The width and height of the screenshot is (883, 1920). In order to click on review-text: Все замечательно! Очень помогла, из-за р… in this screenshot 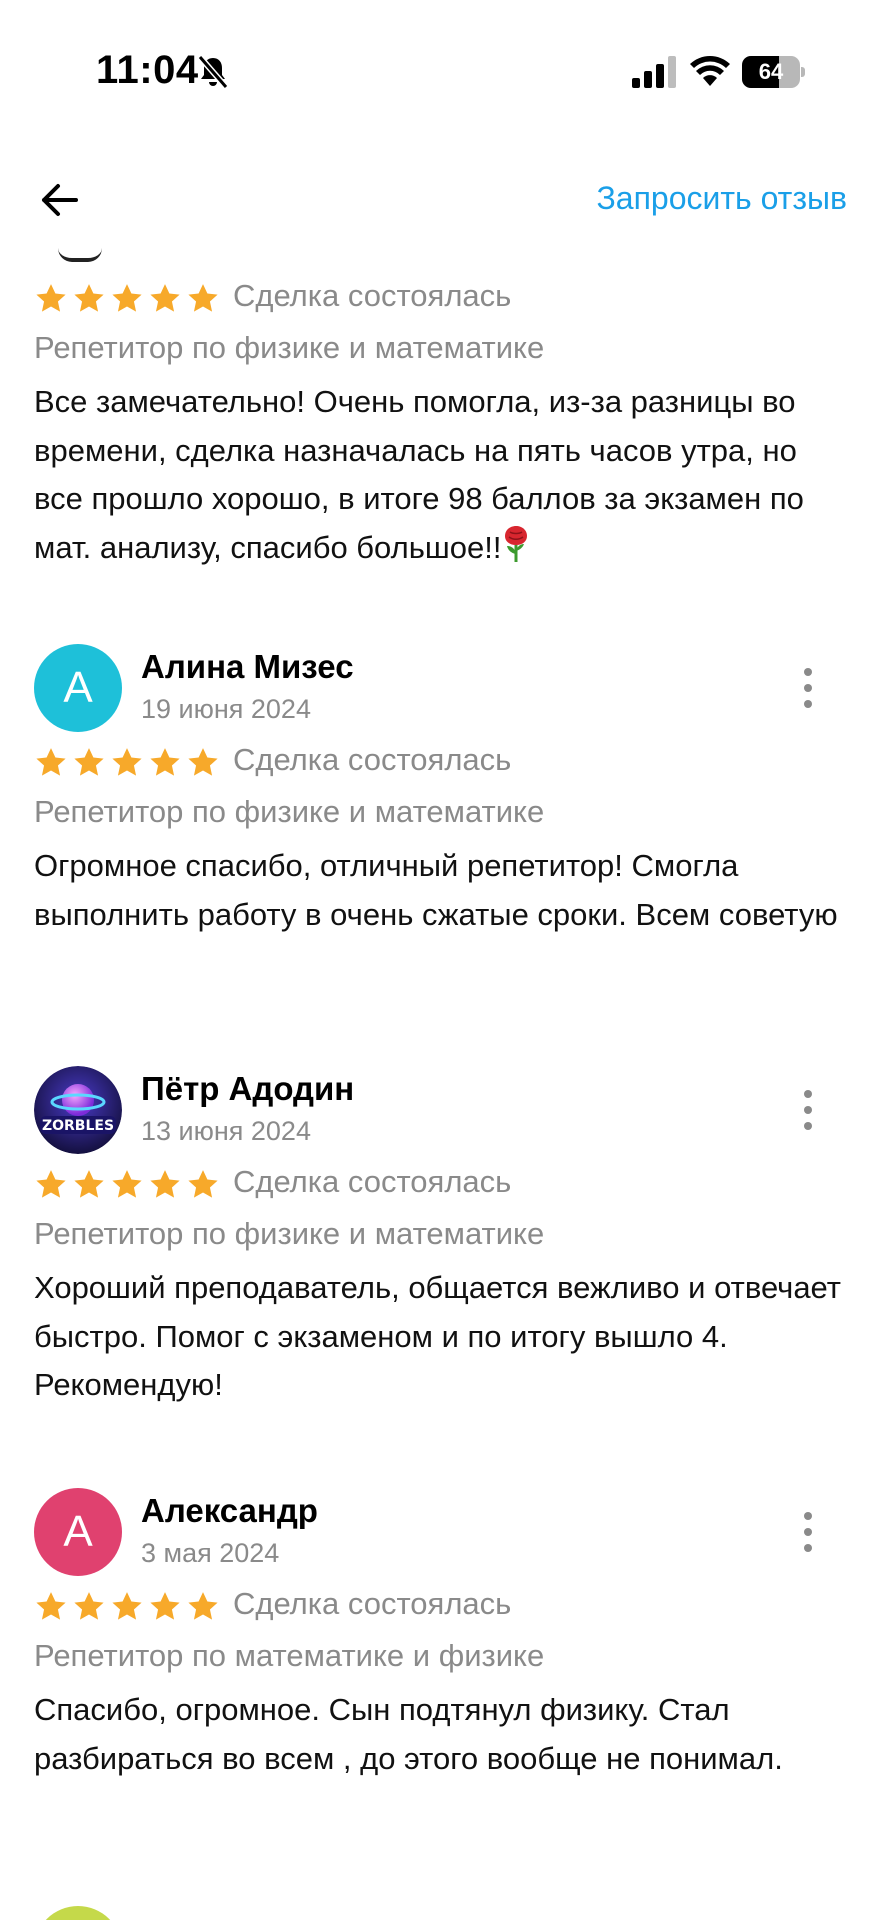, I will do `click(444, 475)`.